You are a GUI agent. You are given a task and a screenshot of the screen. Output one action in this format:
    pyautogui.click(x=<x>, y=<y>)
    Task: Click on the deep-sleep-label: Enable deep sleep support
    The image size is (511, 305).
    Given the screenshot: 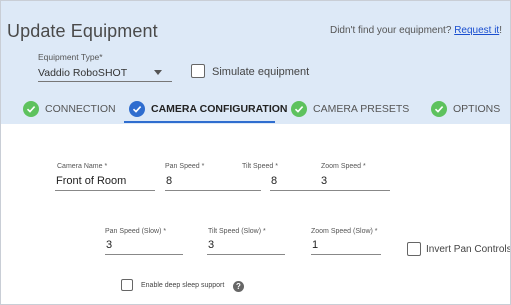 What is the action you would take?
    pyautogui.click(x=183, y=285)
    